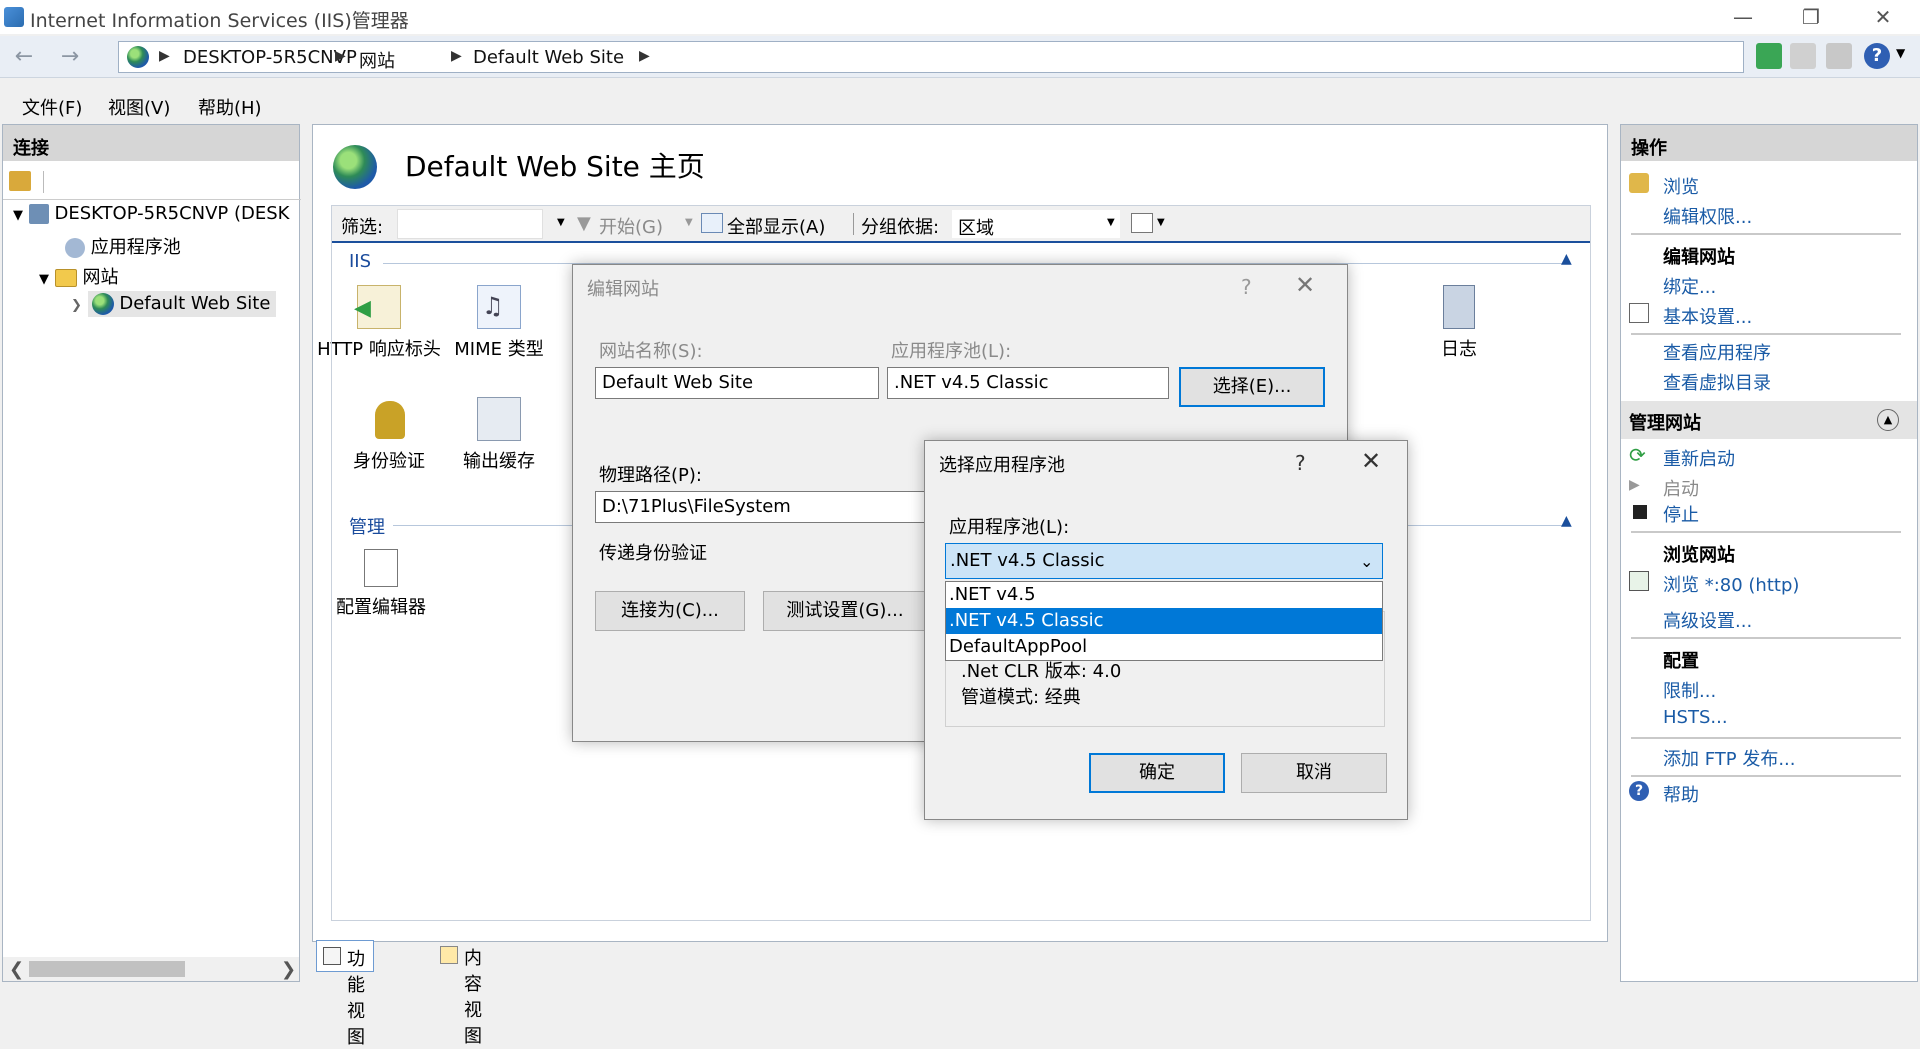 The image size is (1920, 1049). I want to click on feature-mime: ♫ MIME 类型, so click(499, 323).